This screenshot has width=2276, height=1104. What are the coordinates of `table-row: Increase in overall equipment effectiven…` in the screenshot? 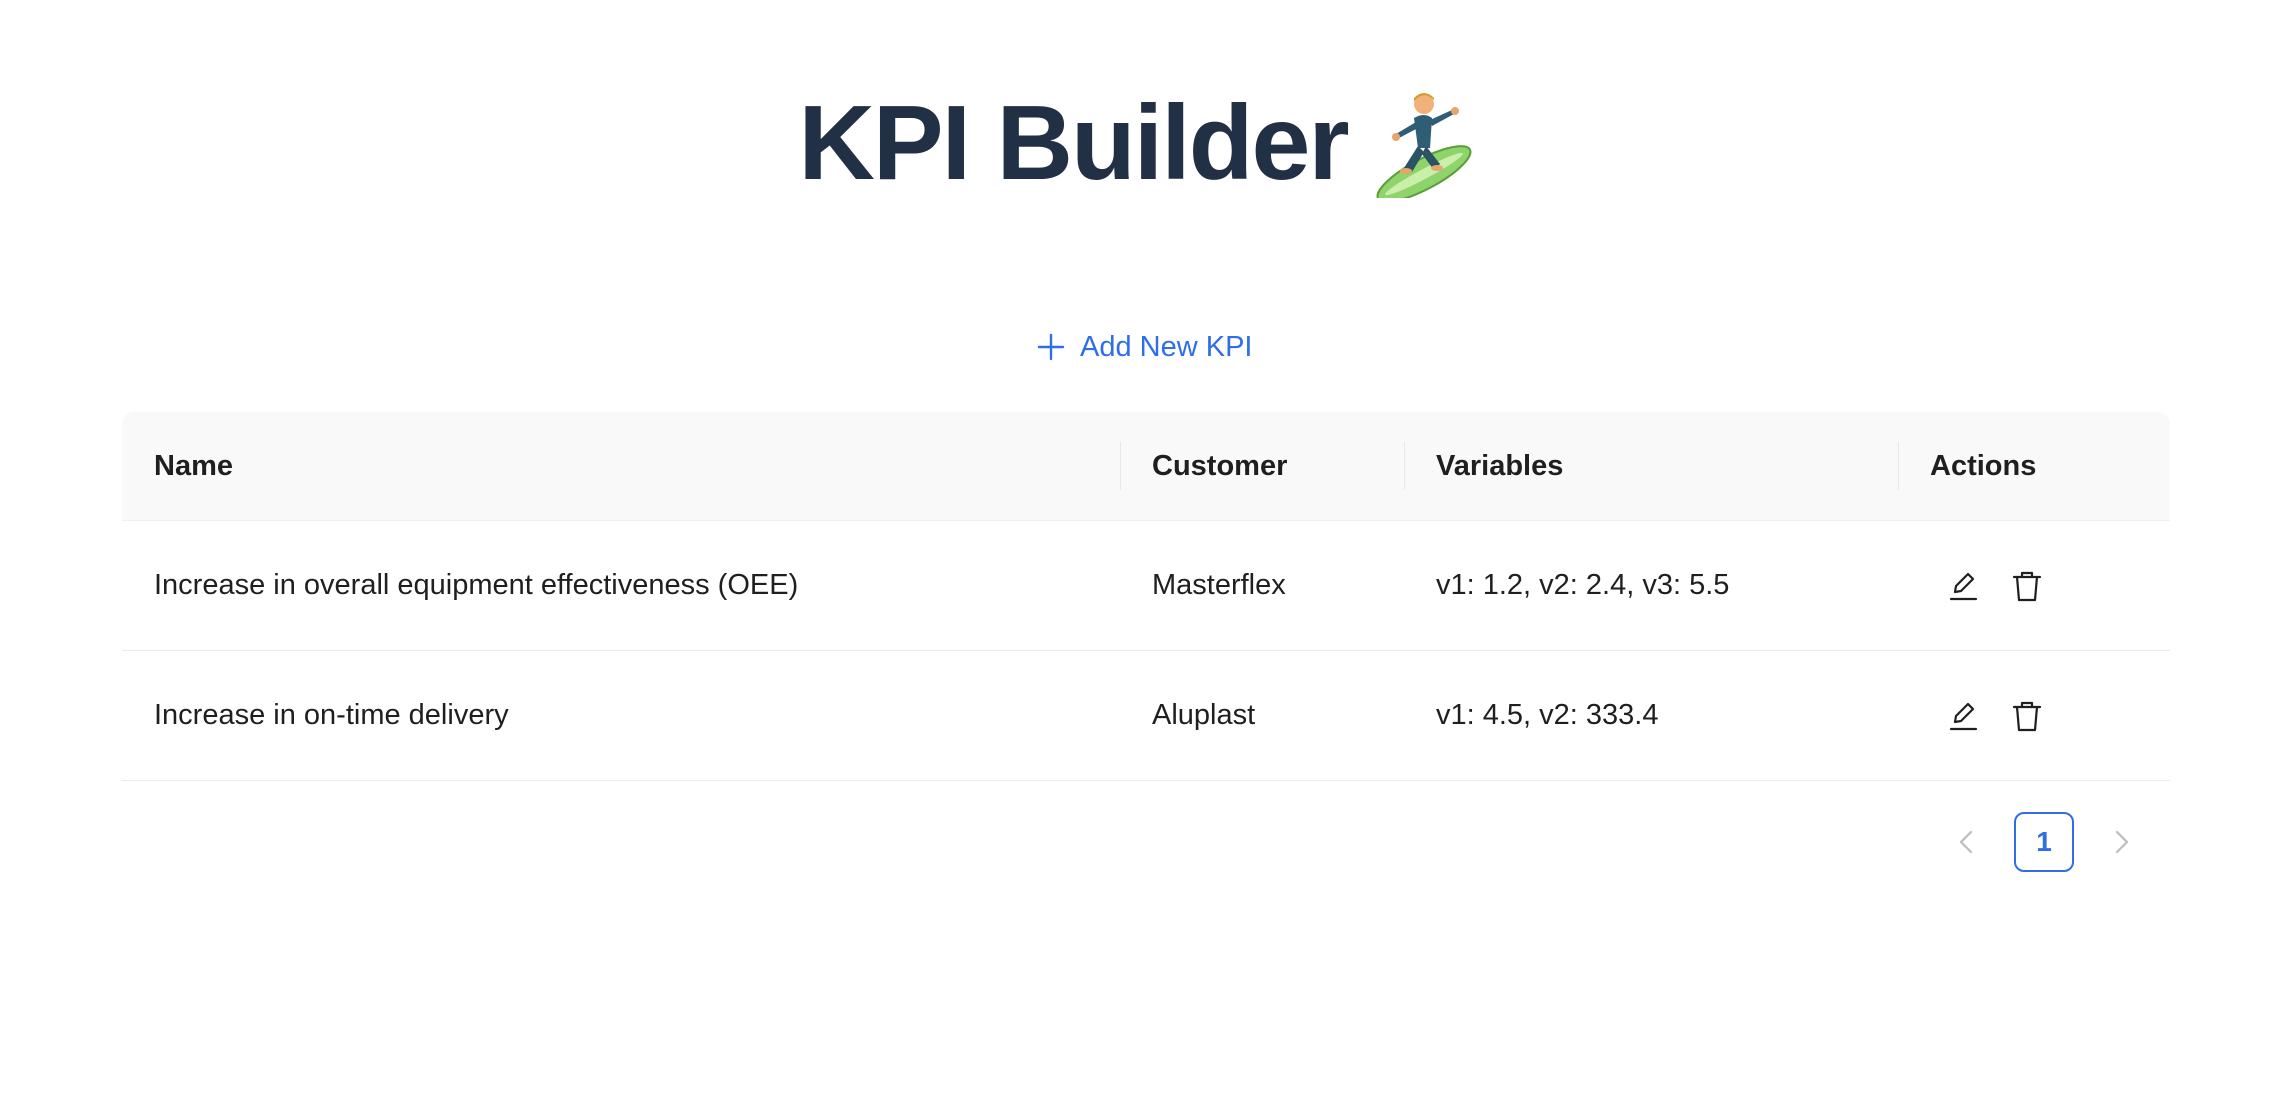 It's located at (1146, 585).